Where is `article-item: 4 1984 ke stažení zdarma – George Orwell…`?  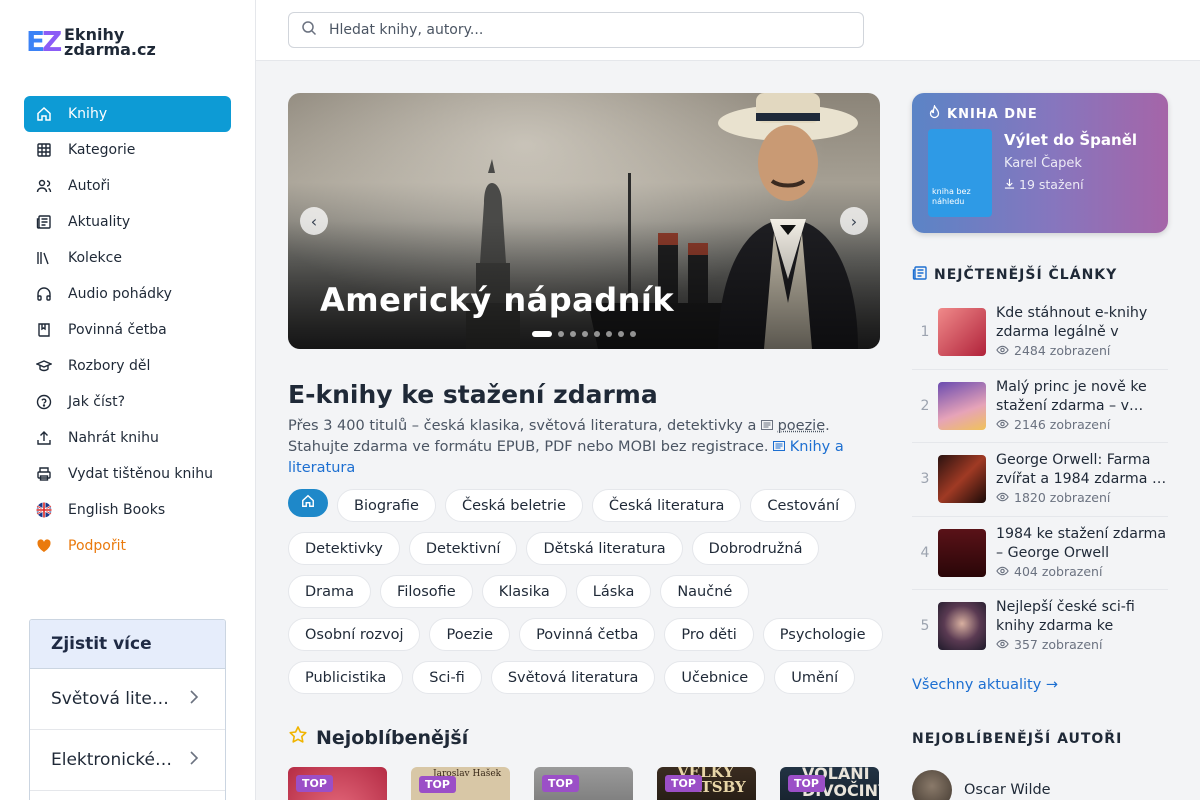 article-item: 4 1984 ke stažení zdarma – George Orwell… is located at coordinates (1040, 553).